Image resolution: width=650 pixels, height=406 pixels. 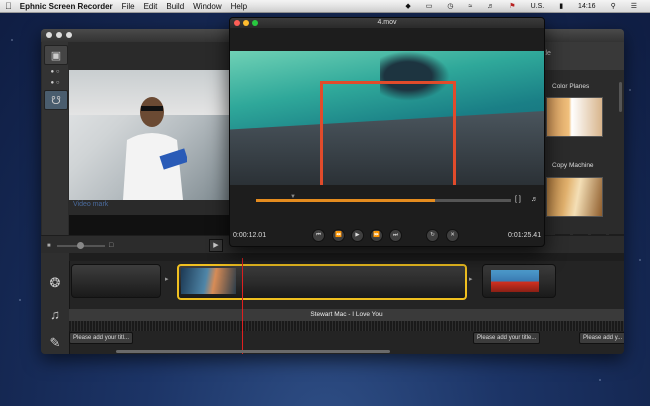 What do you see at coordinates (253, 351) in the screenshot?
I see `timeline-scrollbar` at bounding box center [253, 351].